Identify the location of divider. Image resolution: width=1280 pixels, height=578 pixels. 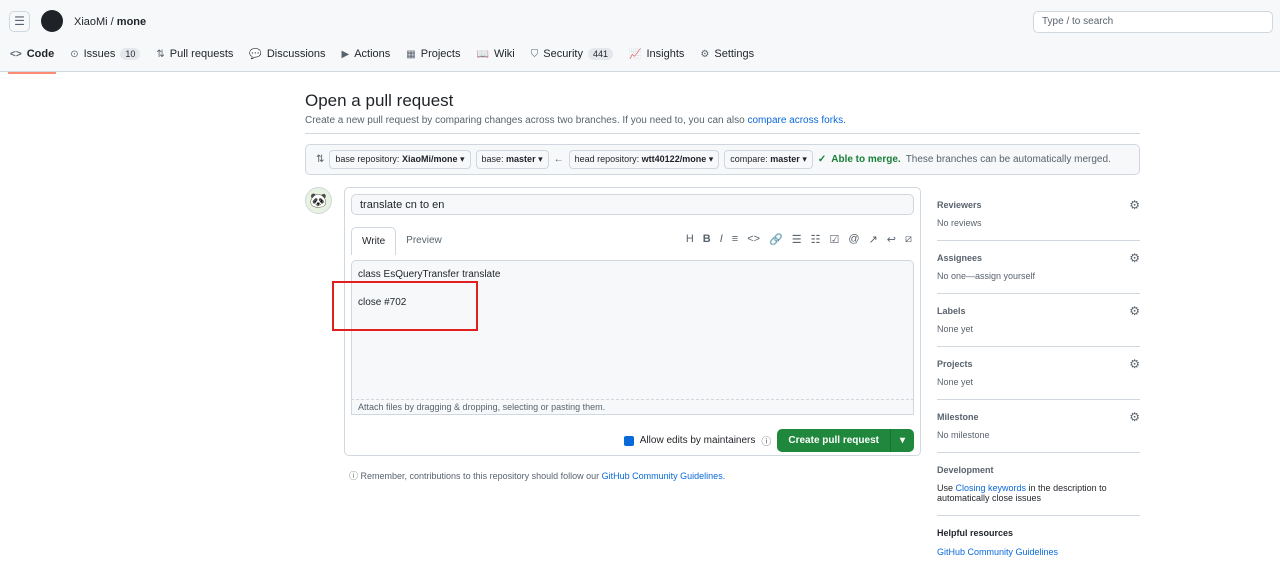
(722, 133).